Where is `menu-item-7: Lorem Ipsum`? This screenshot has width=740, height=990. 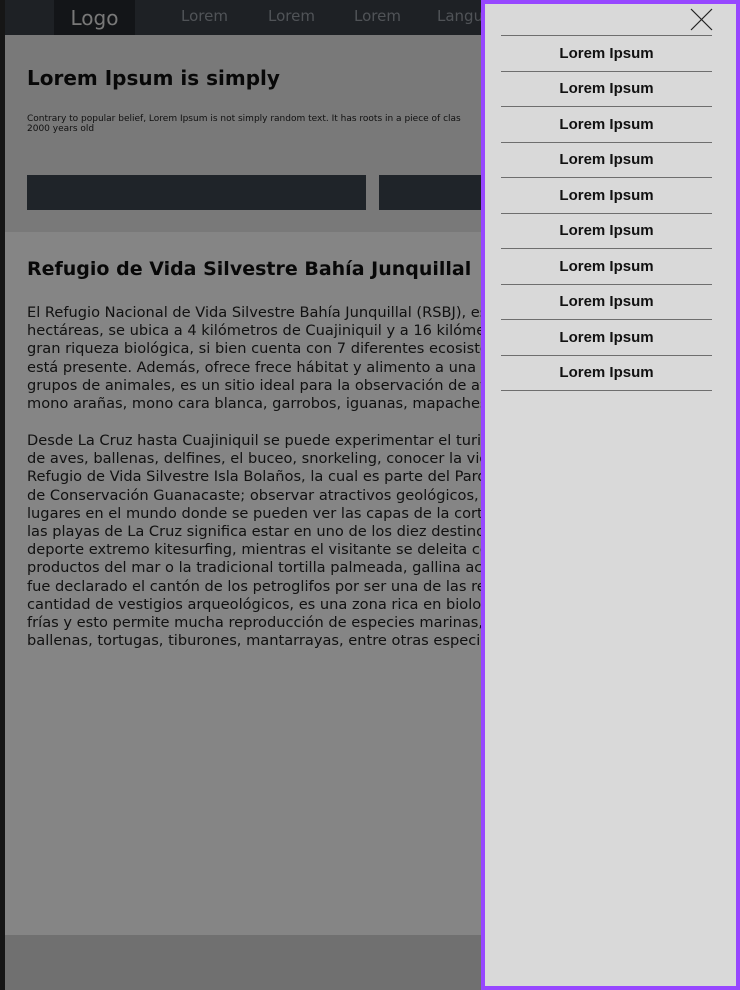 menu-item-7: Lorem Ipsum is located at coordinates (606, 267).